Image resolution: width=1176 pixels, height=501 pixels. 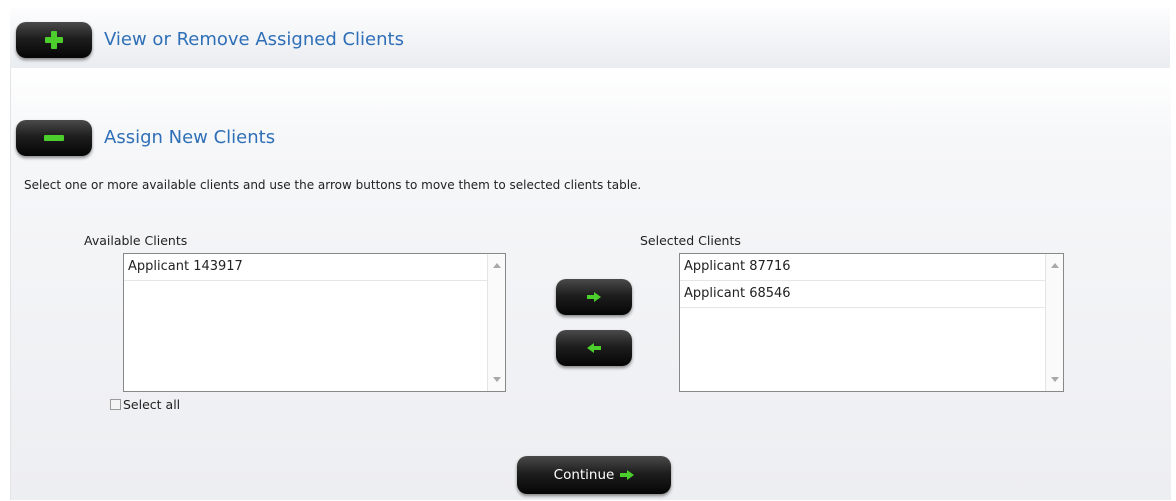 I want to click on selected-clients-label: Selected Clients, so click(x=690, y=240).